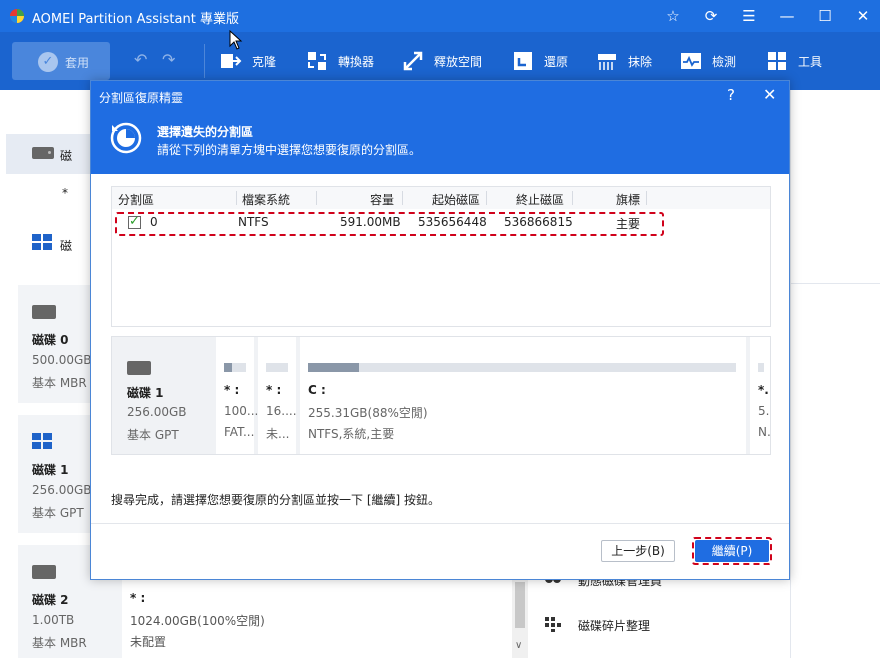  Describe the element at coordinates (308, 618) in the screenshot. I see `disk2-partition: * : 1024.00GB(100%空閒) 未配置` at that location.